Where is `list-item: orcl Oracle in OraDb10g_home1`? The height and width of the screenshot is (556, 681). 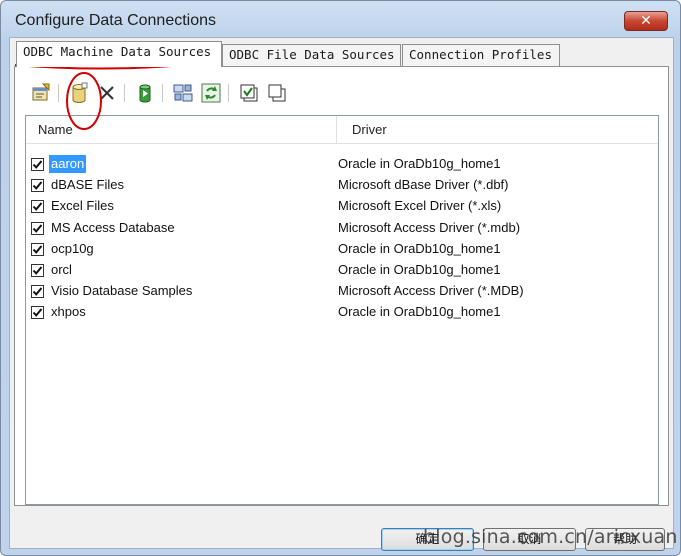 list-item: orcl Oracle in OraDb10g_home1 is located at coordinates (342, 270).